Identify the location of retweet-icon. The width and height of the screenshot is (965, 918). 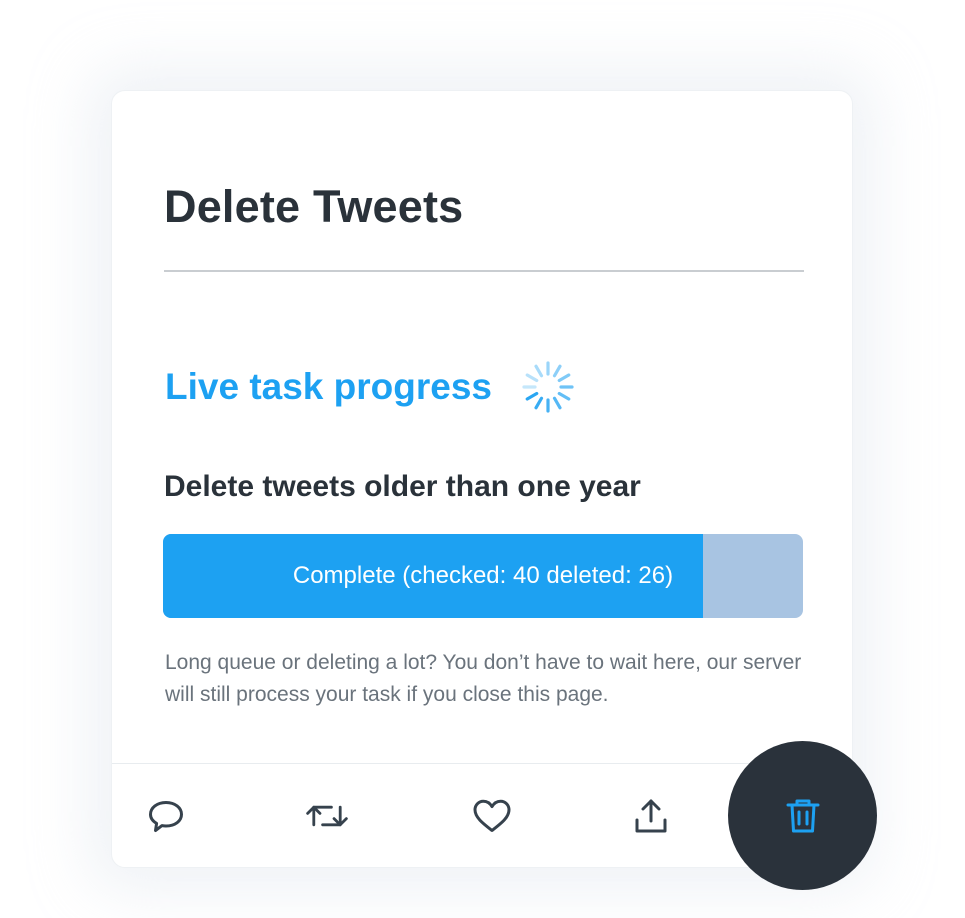
(327, 816).